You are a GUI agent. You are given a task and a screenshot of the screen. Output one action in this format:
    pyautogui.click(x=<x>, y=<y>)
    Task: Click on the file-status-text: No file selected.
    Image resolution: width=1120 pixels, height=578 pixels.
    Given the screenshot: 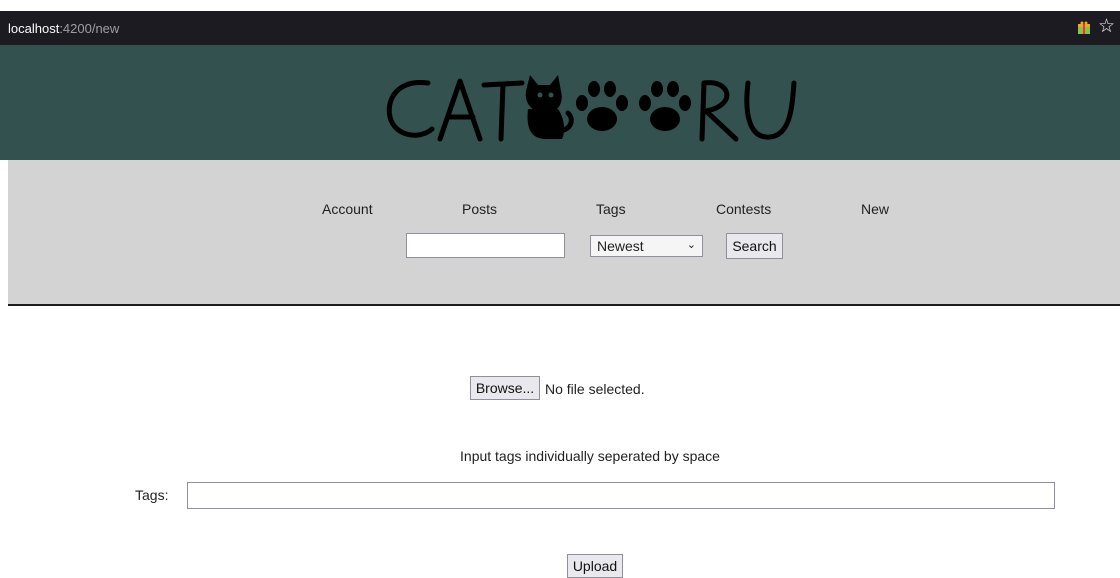 What is the action you would take?
    pyautogui.click(x=595, y=389)
    